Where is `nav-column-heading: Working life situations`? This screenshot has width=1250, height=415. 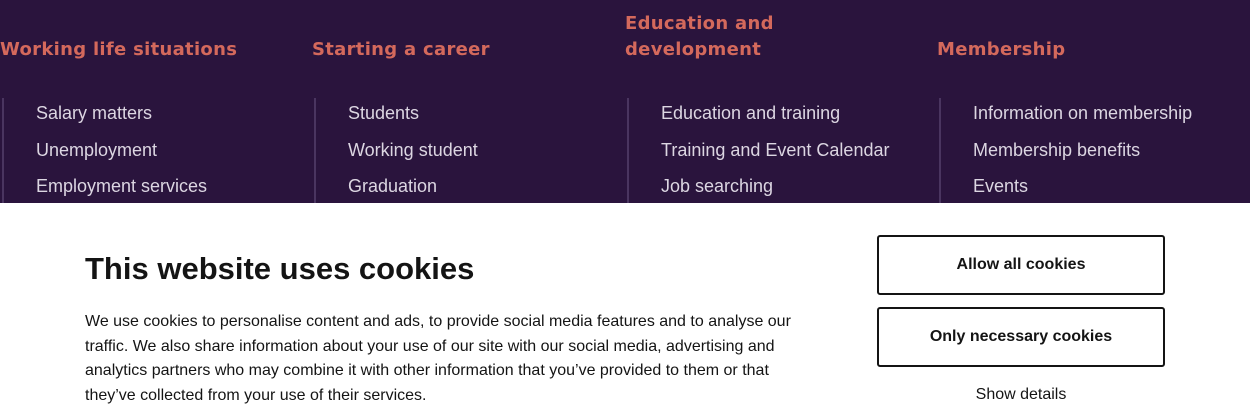 nav-column-heading: Working life situations is located at coordinates (118, 50).